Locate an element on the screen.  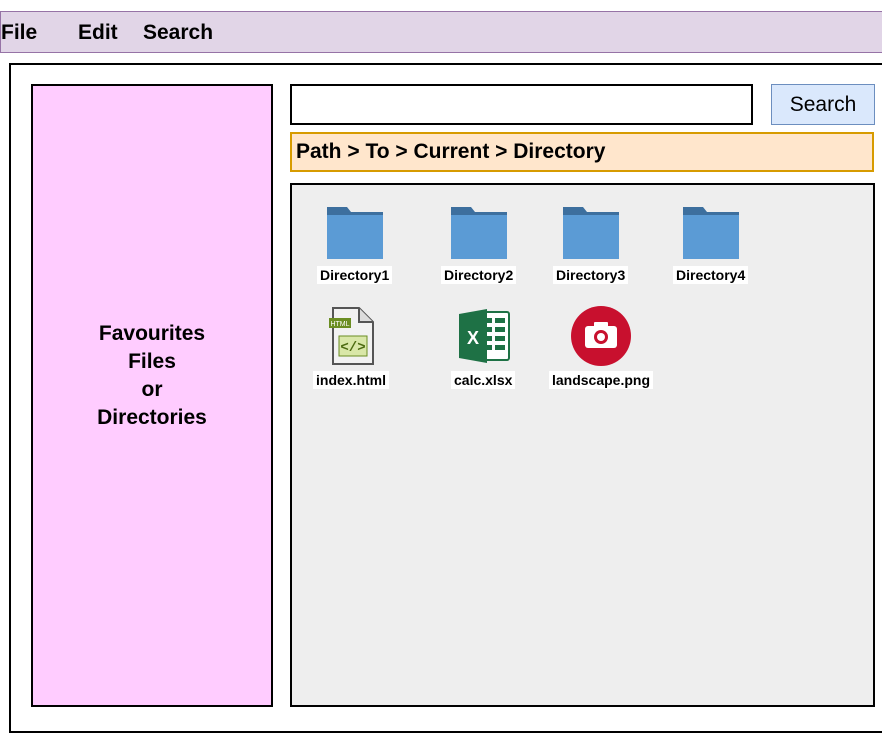
directory-name: Directory1 is located at coordinates (355, 275).